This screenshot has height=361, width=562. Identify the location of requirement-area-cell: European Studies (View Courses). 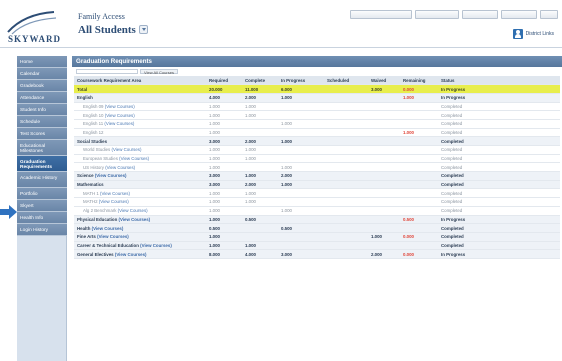
(140, 159).